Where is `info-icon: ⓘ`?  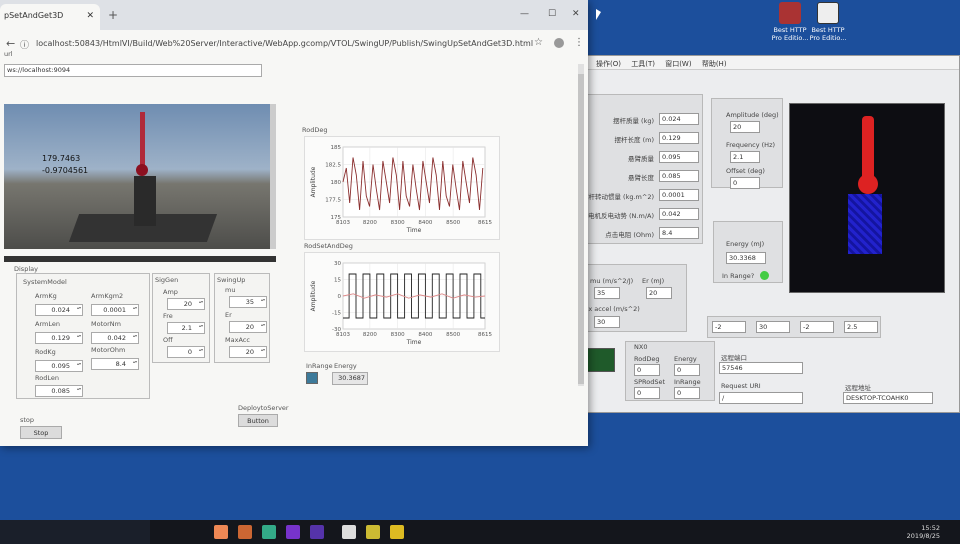 info-icon: ⓘ is located at coordinates (24, 44).